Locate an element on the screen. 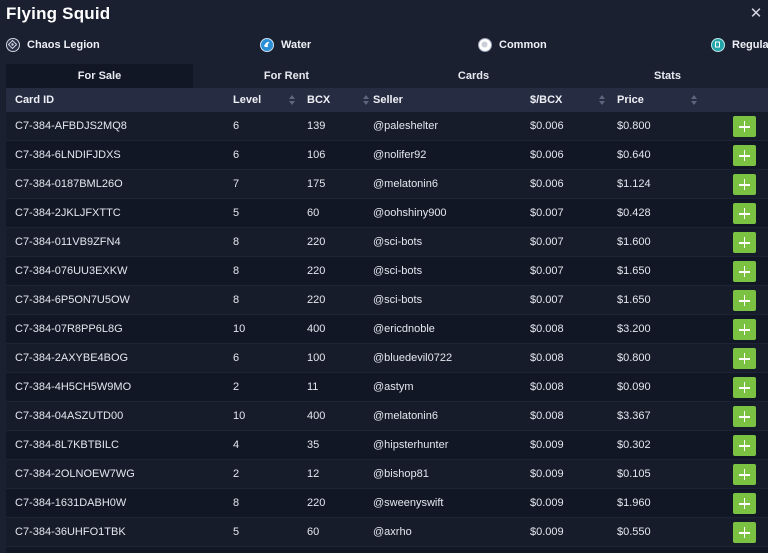 The image size is (768, 553). cell-seller: @bluedevil0722 is located at coordinates (412, 358).